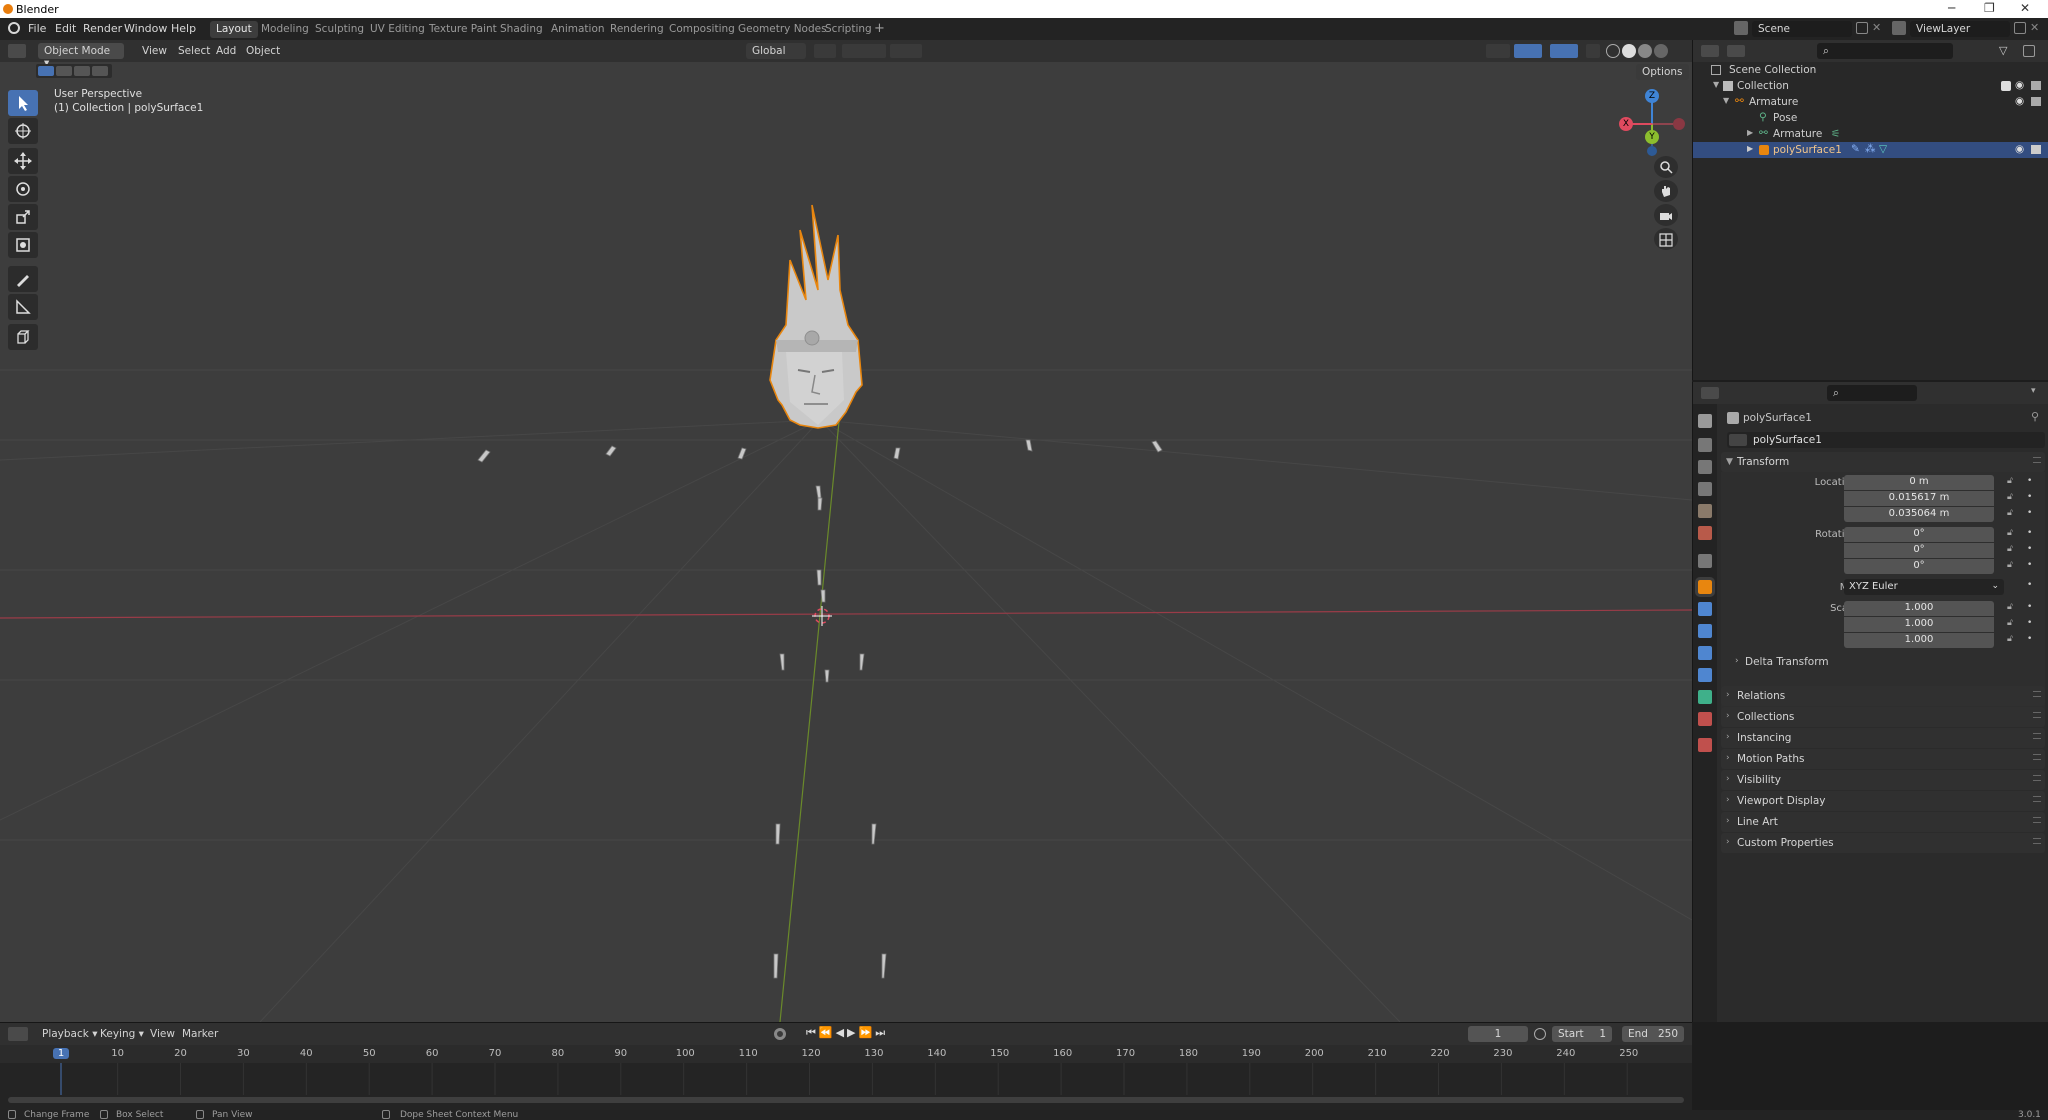  Describe the element at coordinates (1870, 150) in the screenshot. I see `outliner-row-polysurface1: ▶ polySurface1 ✎ ⁂ ▽ ◉` at that location.